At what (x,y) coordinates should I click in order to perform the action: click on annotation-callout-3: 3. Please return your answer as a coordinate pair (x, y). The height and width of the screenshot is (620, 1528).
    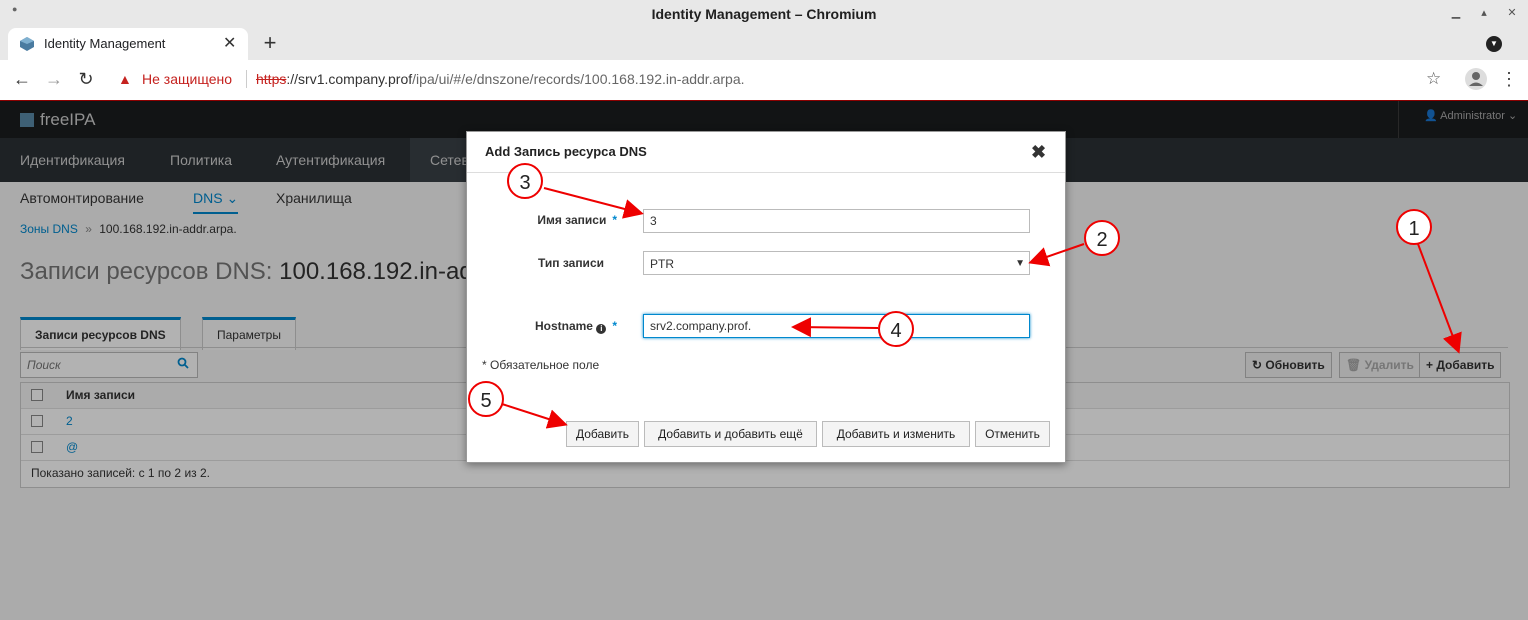
    Looking at the image, I should click on (525, 181).